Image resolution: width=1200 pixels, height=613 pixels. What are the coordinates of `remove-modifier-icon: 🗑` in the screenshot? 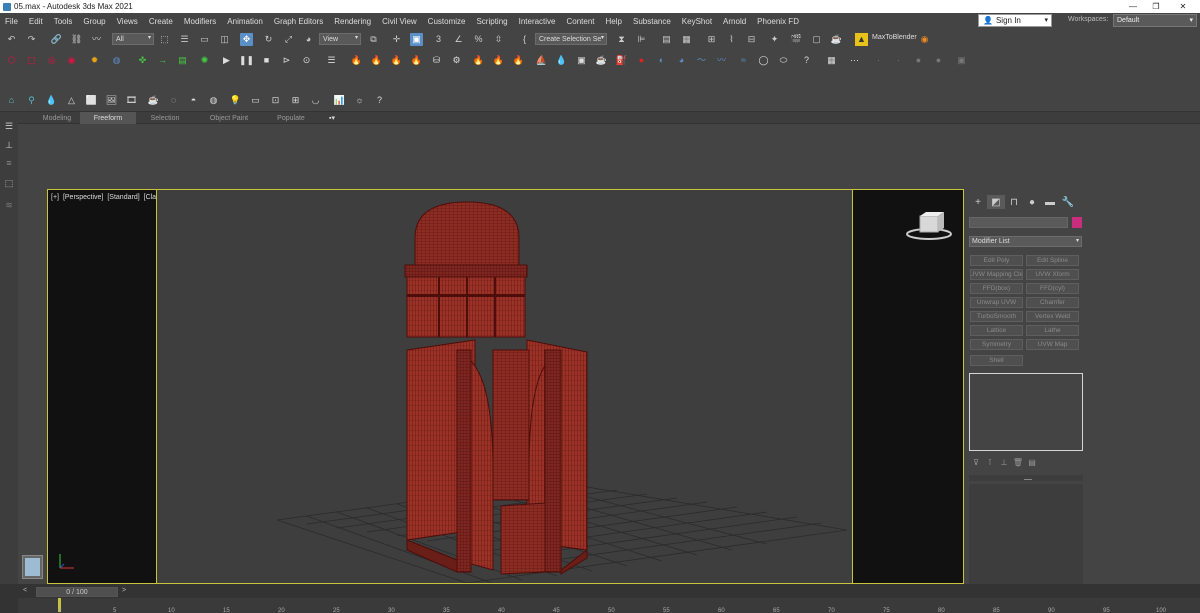 It's located at (1018, 462).